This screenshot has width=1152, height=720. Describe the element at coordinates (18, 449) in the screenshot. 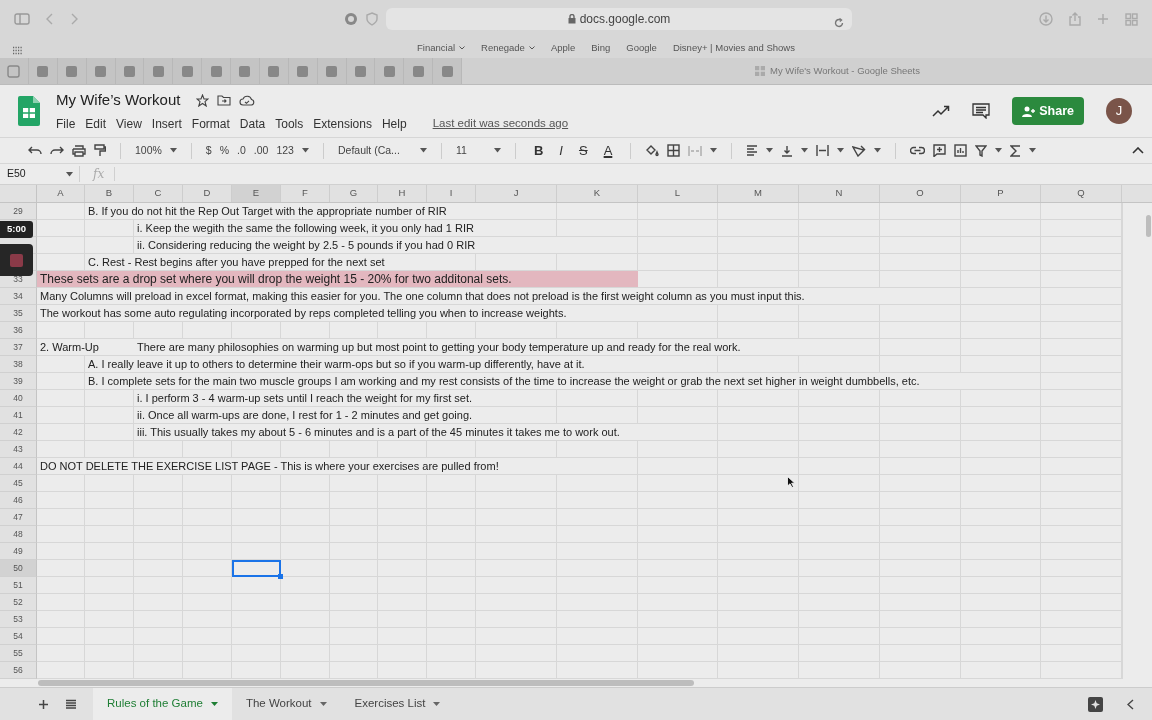

I see `row-header: 43` at that location.